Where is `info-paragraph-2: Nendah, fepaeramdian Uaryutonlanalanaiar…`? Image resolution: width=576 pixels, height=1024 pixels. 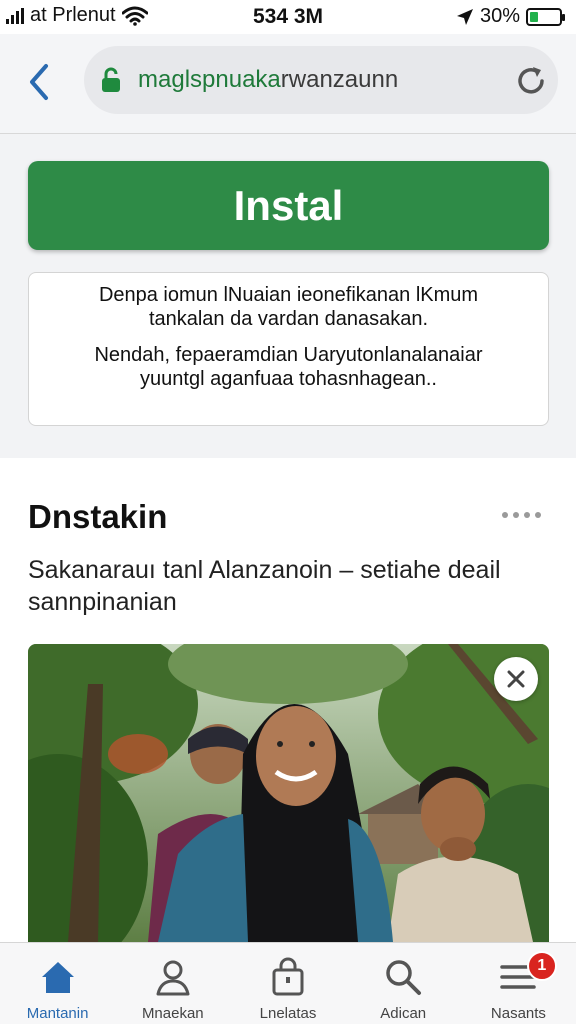
info-paragraph-2: Nendah, fepaeramdian Uaryutonlanalanaiar… is located at coordinates (288, 367).